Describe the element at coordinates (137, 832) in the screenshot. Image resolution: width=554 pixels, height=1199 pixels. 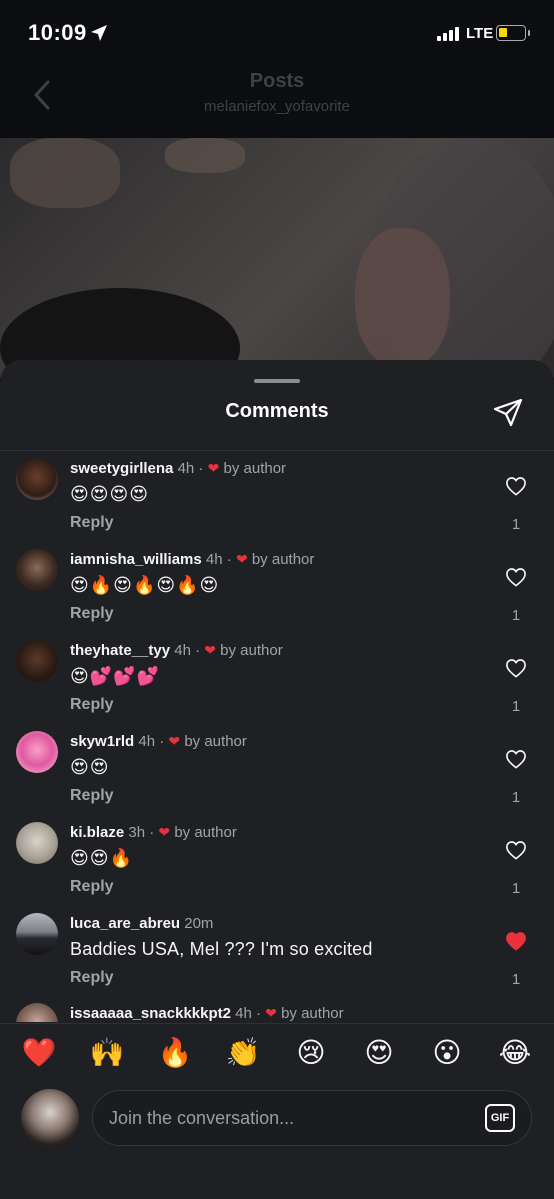
I see `comment-time: 3h` at that location.